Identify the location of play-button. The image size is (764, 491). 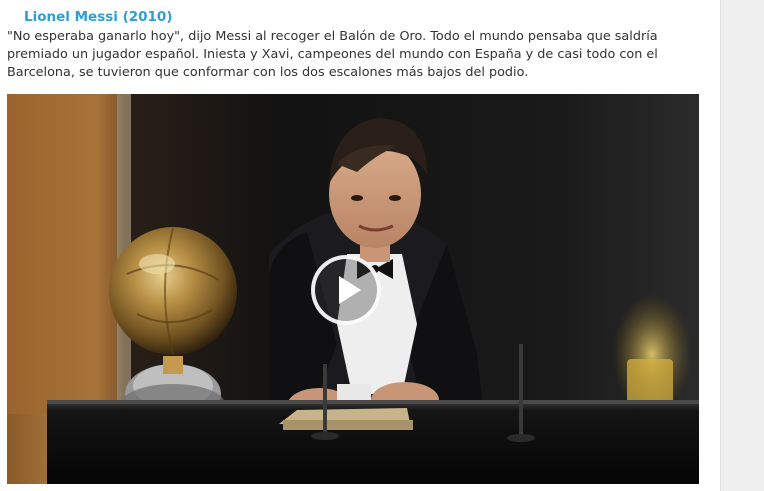
(346, 290).